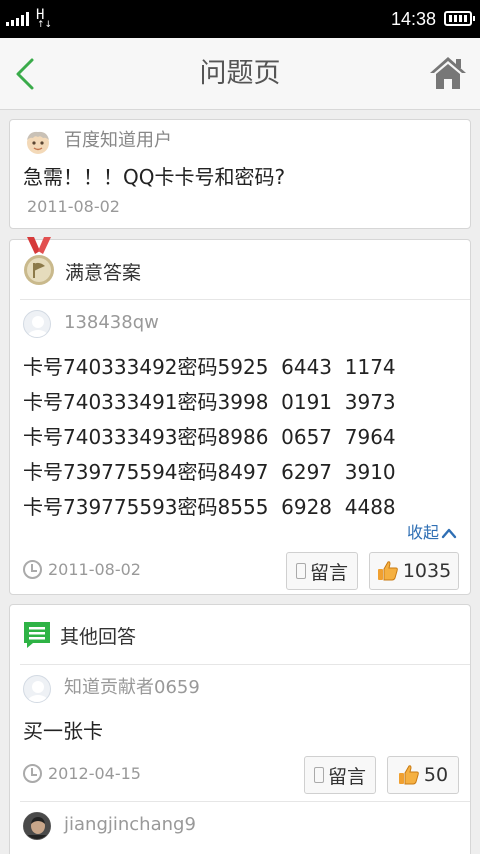 The image size is (480, 854). I want to click on network-activity-icon: ↑↓, so click(45, 25).